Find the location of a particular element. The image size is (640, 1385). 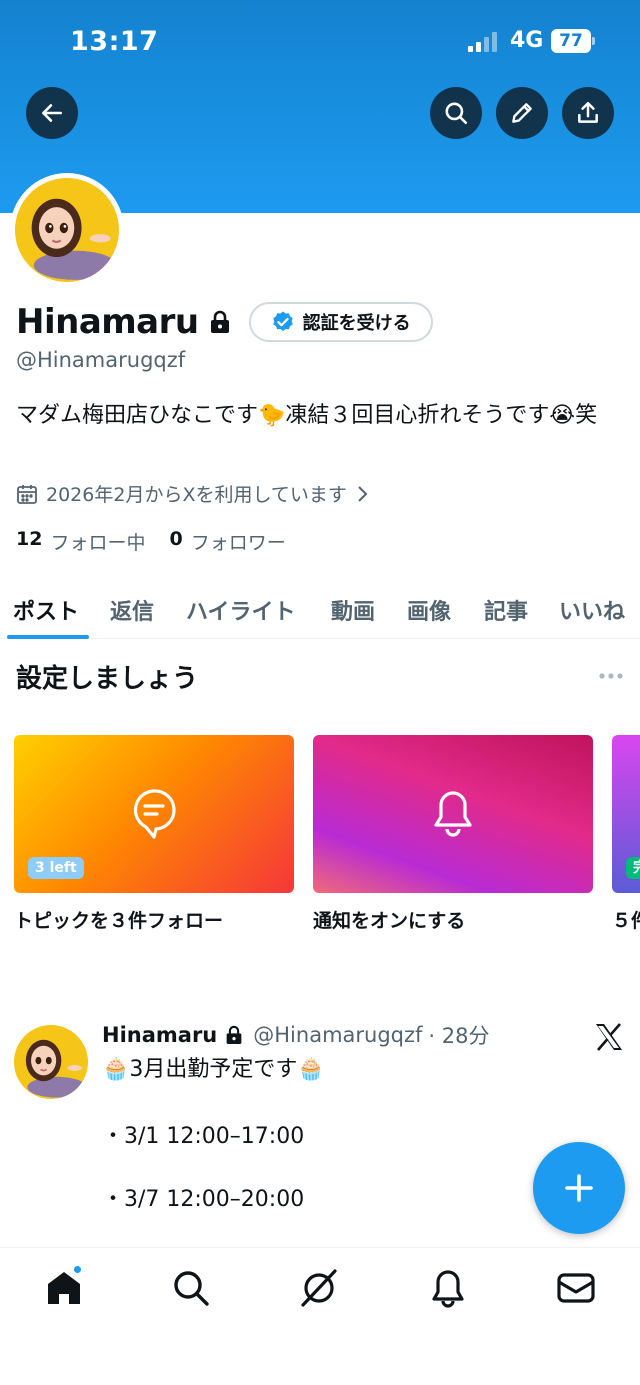

edit-pencil-icon is located at coordinates (522, 113).